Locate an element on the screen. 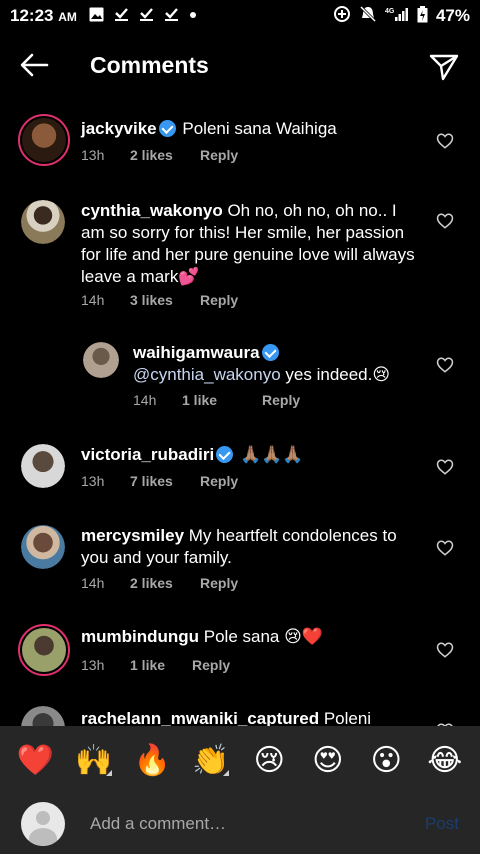 The width and height of the screenshot is (480, 854). comment-text: Pole sana 😢❤️ is located at coordinates (263, 636).